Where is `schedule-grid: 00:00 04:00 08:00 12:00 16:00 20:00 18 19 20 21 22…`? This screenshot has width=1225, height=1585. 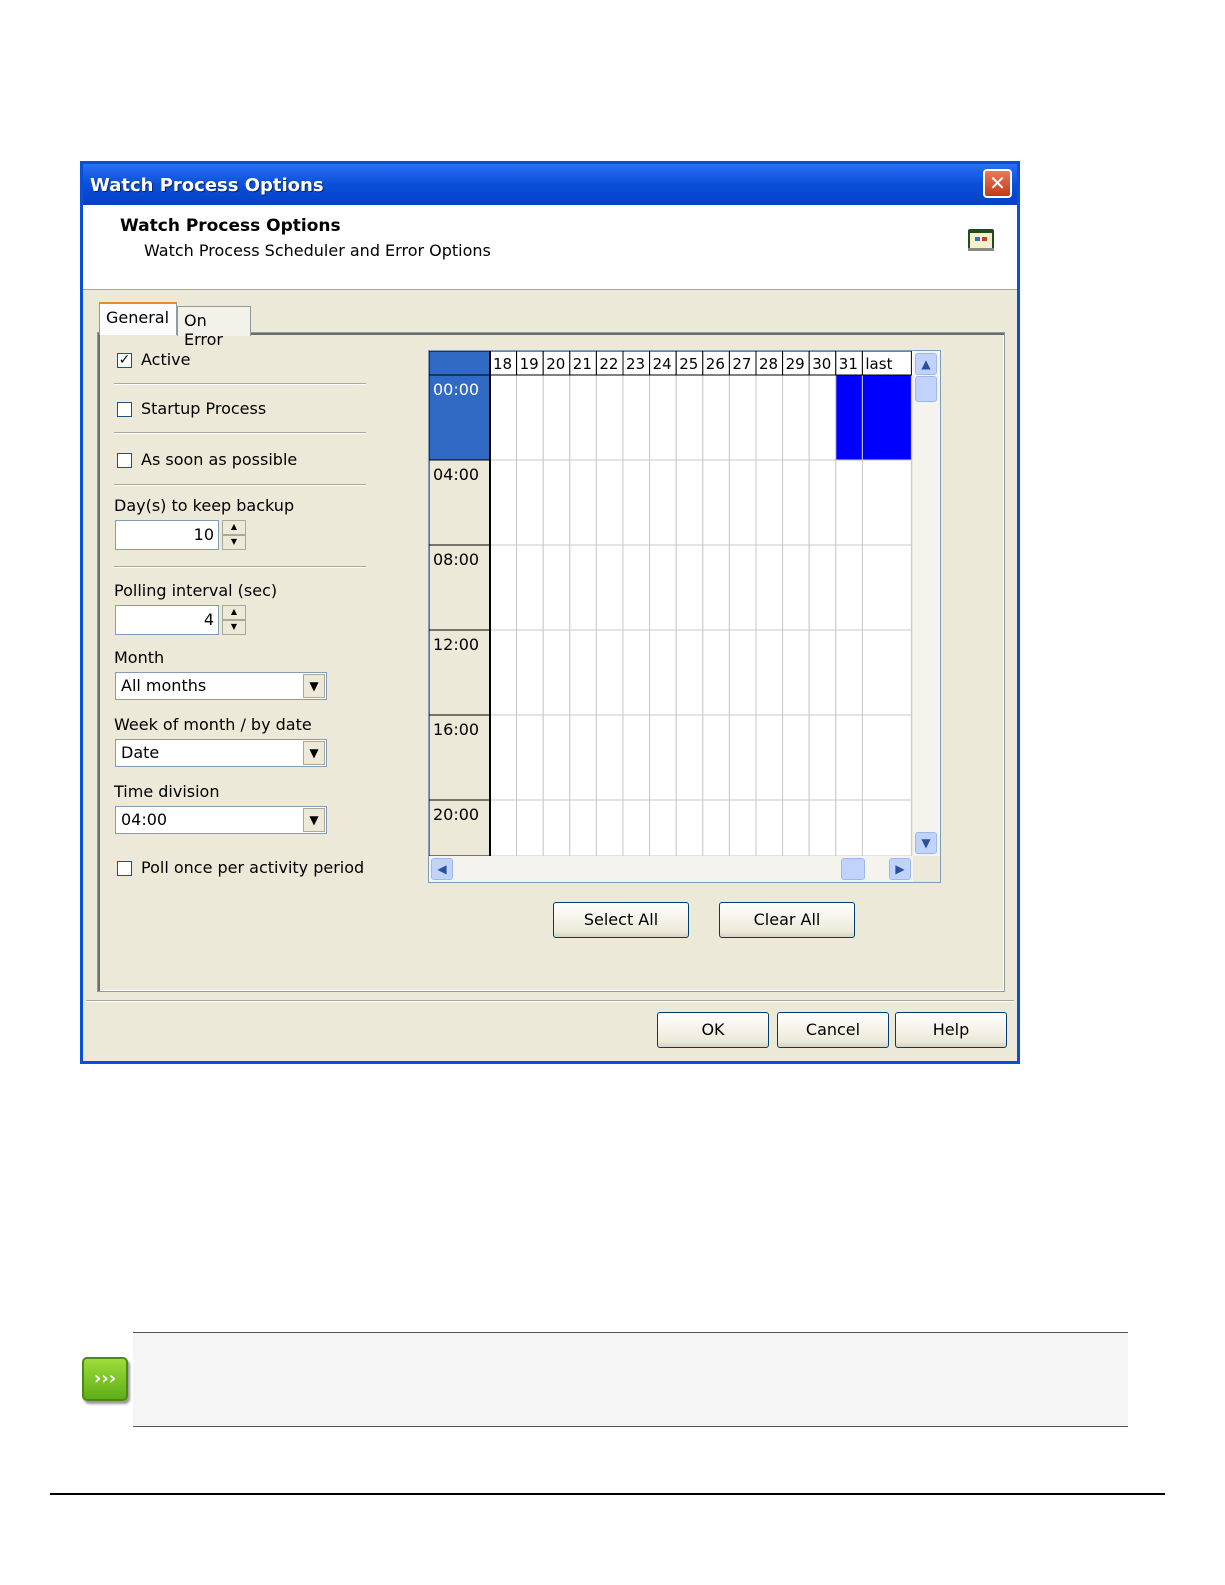 schedule-grid: 00:00 04:00 08:00 12:00 16:00 20:00 18 19 20 21 22… is located at coordinates (684, 616).